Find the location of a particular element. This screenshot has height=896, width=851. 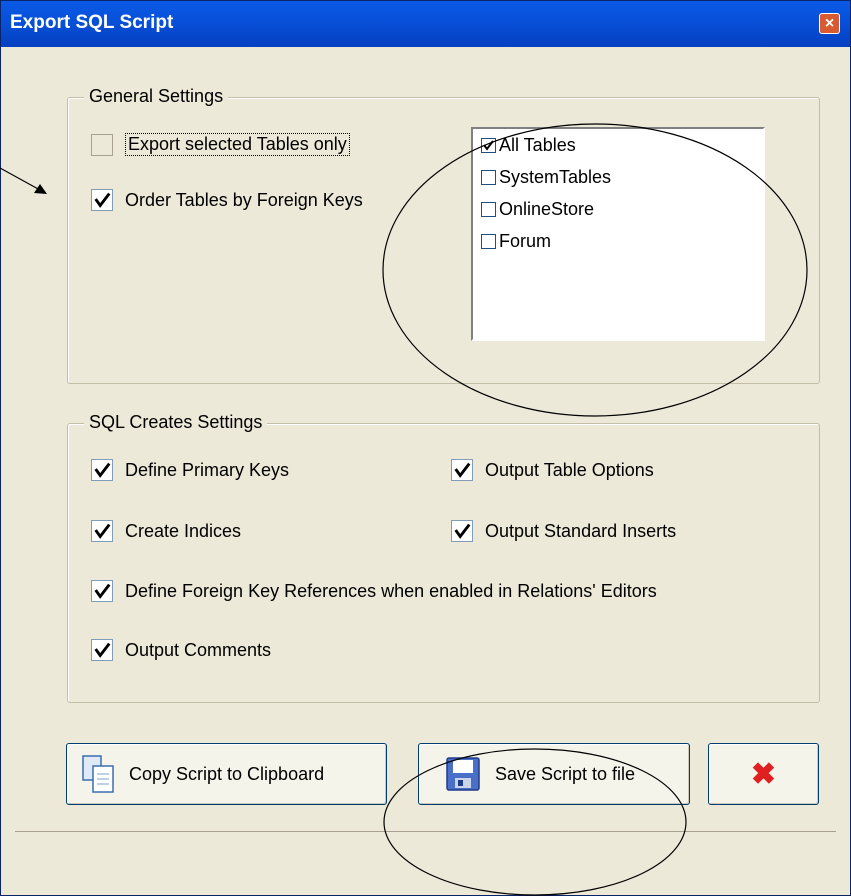

close-button: × is located at coordinates (829, 23).